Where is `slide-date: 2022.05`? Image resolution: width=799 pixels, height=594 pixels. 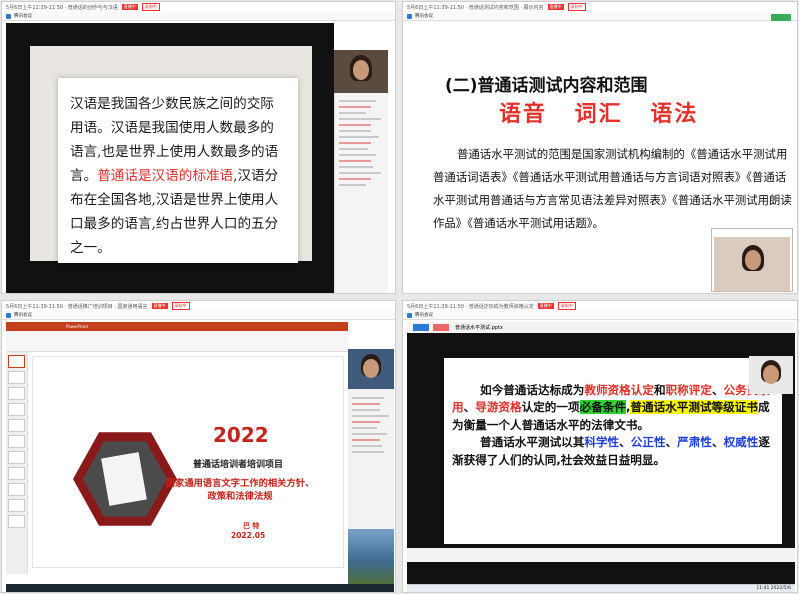
slide-date: 2022.05 is located at coordinates (248, 535).